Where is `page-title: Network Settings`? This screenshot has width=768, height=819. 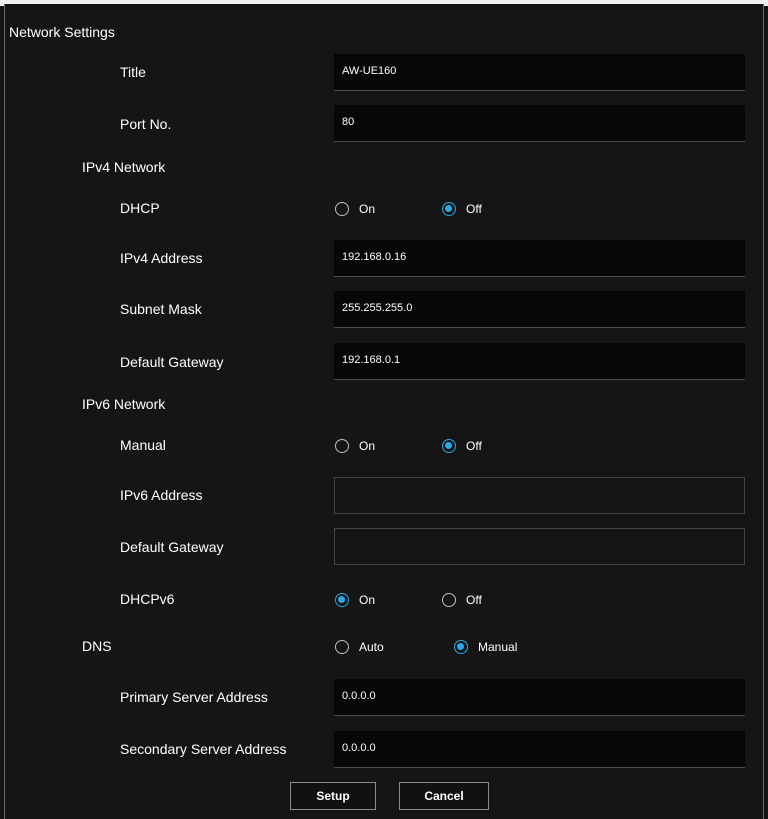 page-title: Network Settings is located at coordinates (62, 32).